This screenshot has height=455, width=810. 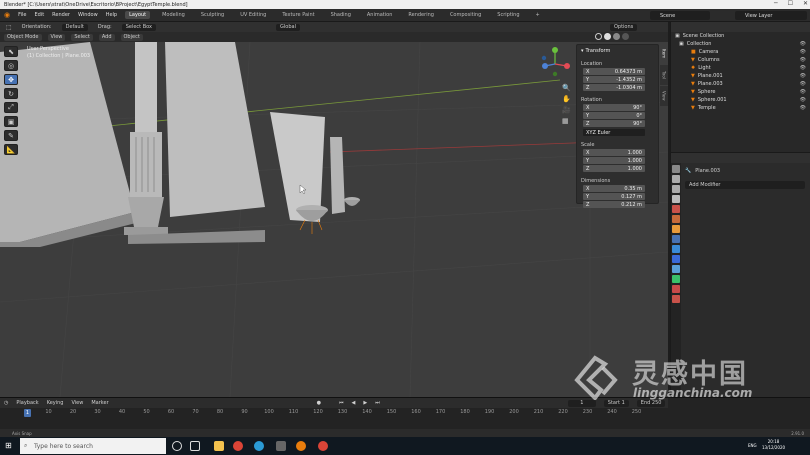 I want to click on outliner-item-temple: ▼ Temple 👁, so click(x=740, y=108).